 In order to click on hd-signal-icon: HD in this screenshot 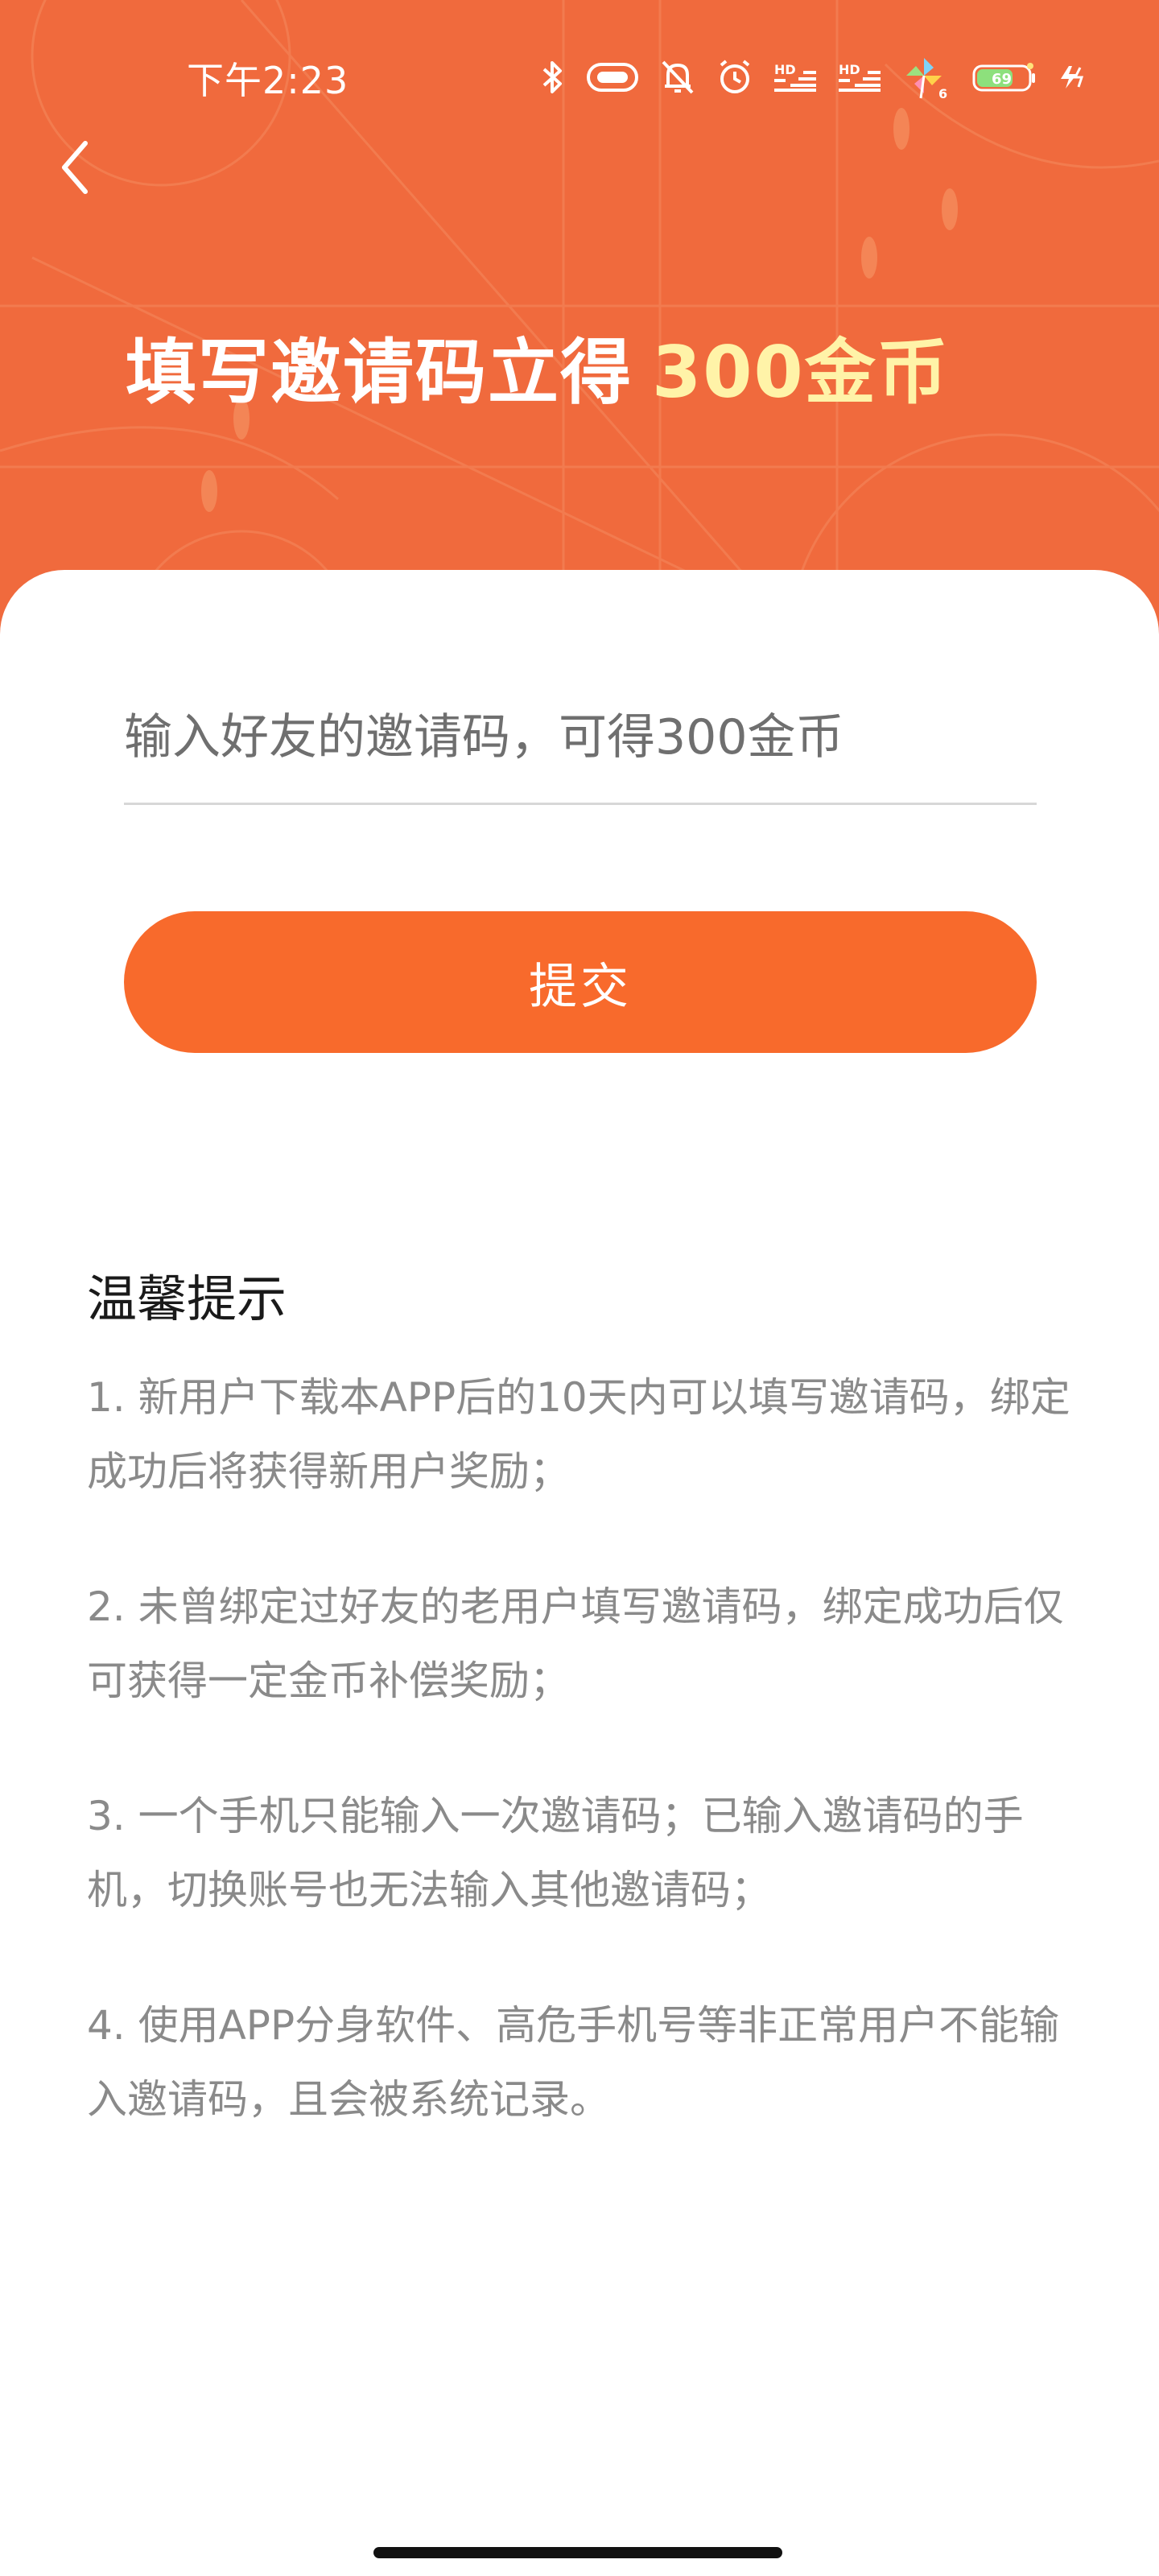, I will do `click(796, 77)`.